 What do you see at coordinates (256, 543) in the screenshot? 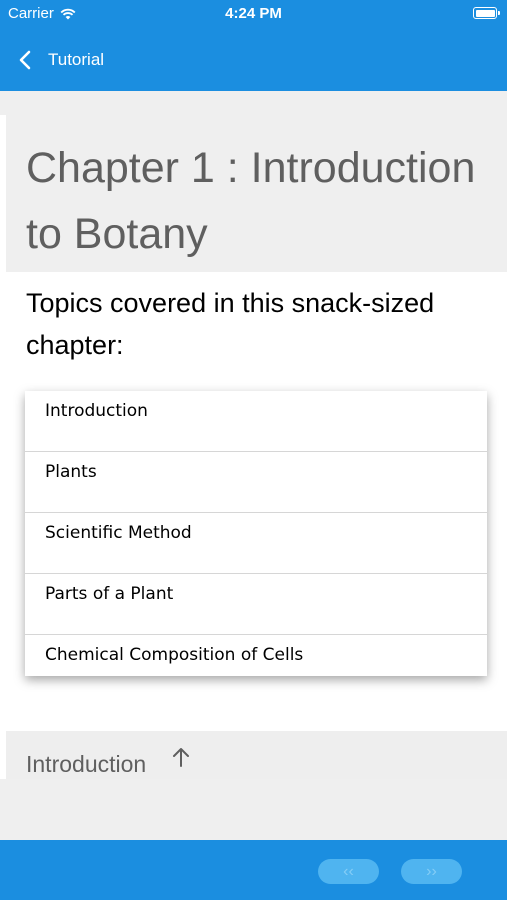
I see `topic-item-scientific-method: Scientific Method` at bounding box center [256, 543].